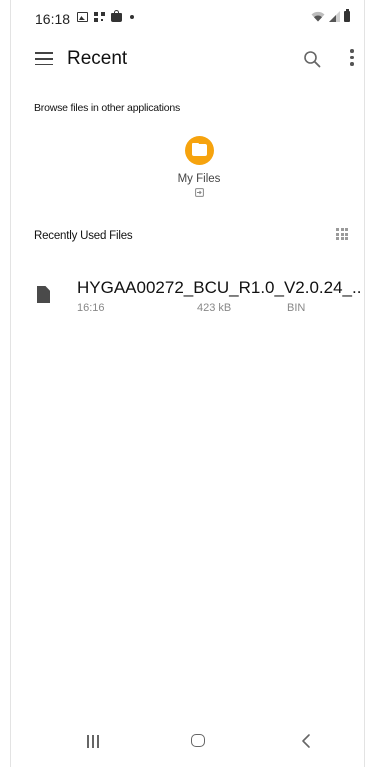 This screenshot has width=373, height=767. Describe the element at coordinates (198, 740) in the screenshot. I see `home-icon` at that location.